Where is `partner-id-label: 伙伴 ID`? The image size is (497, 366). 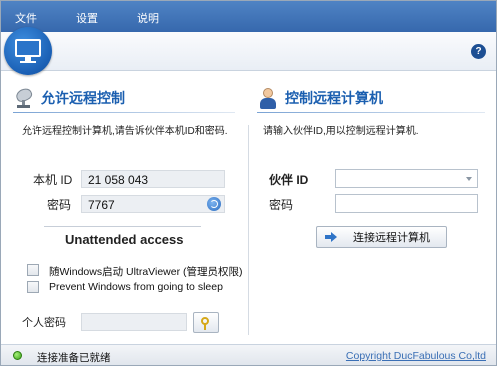
partner-id-label: 伙伴 ID is located at coordinates (289, 180).